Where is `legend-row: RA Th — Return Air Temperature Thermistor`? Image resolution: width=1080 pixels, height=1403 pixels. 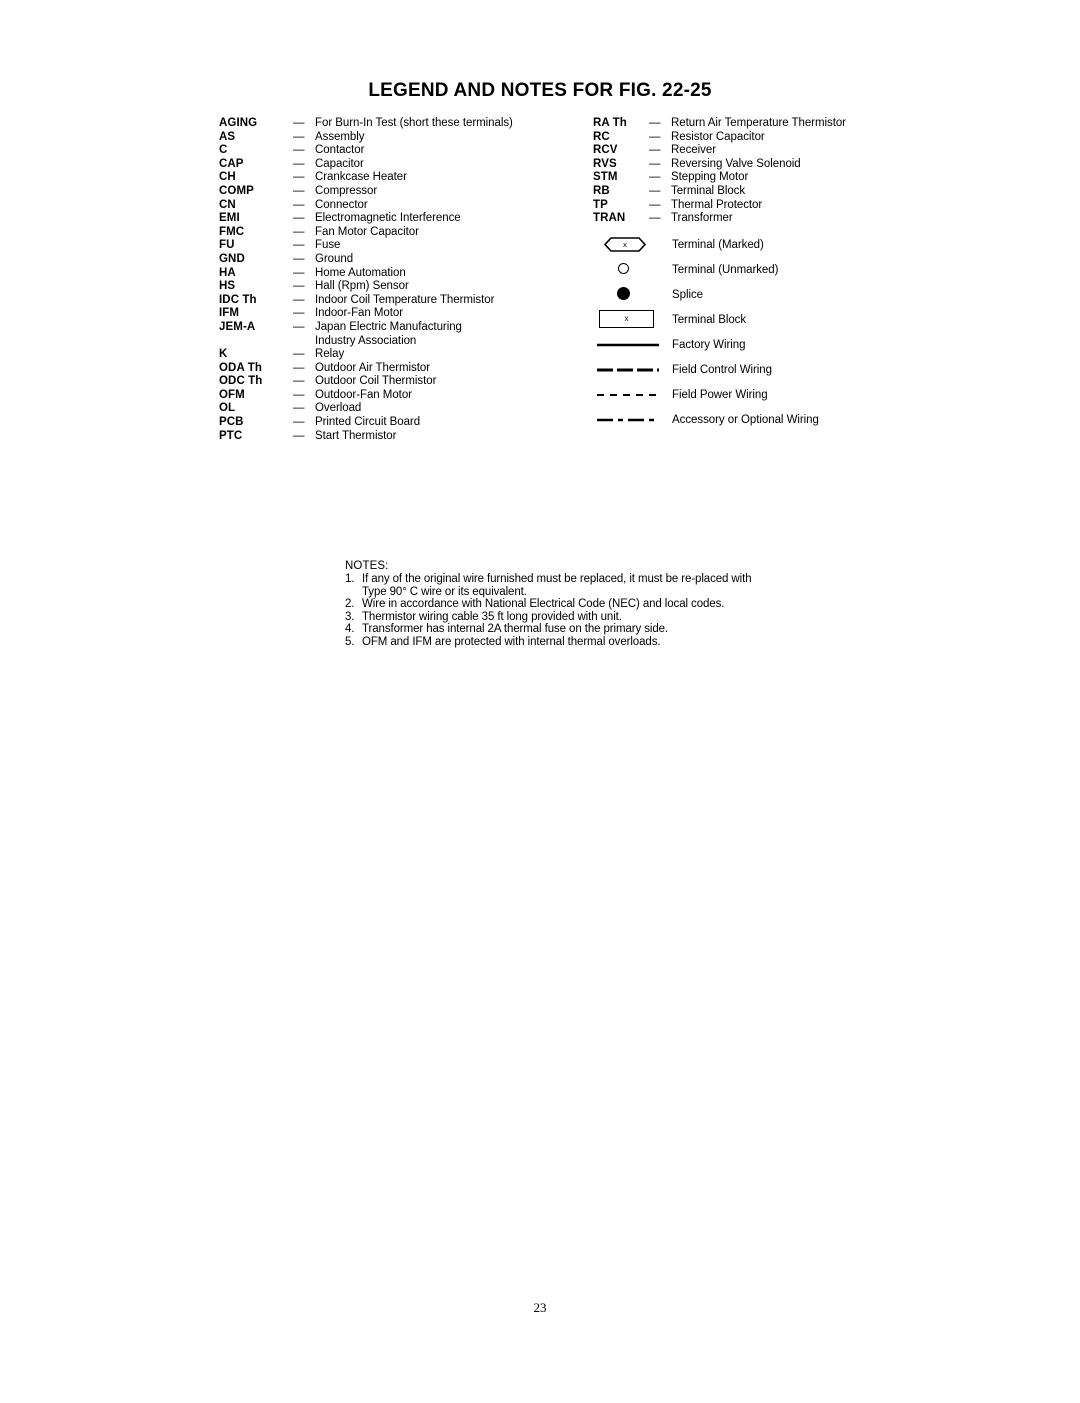
legend-row: RA Th — Return Air Temperature Thermistor is located at coordinates (758, 124).